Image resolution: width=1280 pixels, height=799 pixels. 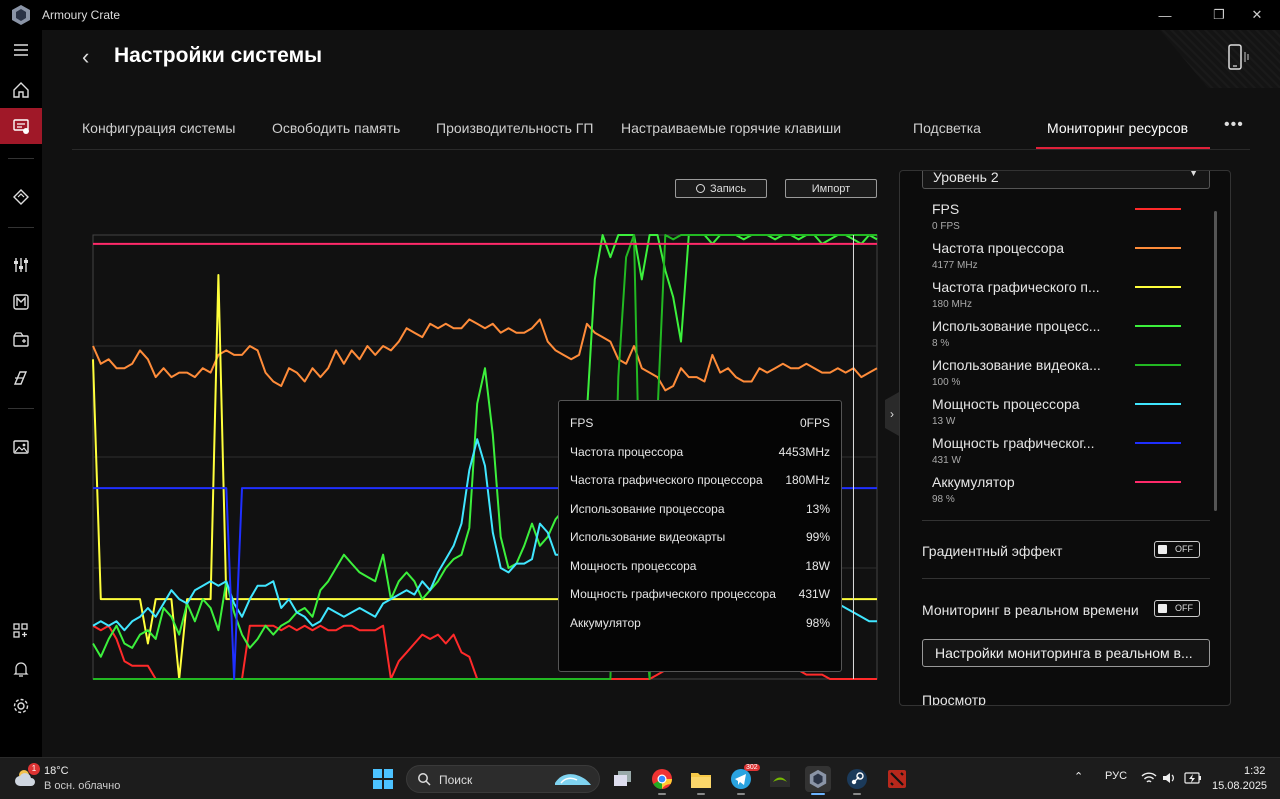 I want to click on metric-item: Использование видеока... 100 %, so click(x=1057, y=376).